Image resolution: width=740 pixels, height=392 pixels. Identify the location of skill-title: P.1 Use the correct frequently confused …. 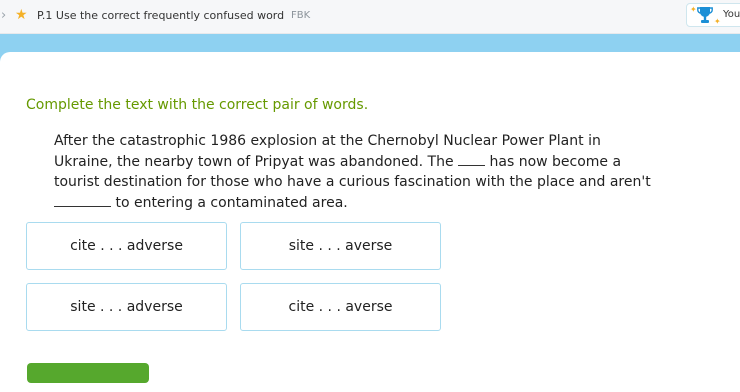
(161, 15).